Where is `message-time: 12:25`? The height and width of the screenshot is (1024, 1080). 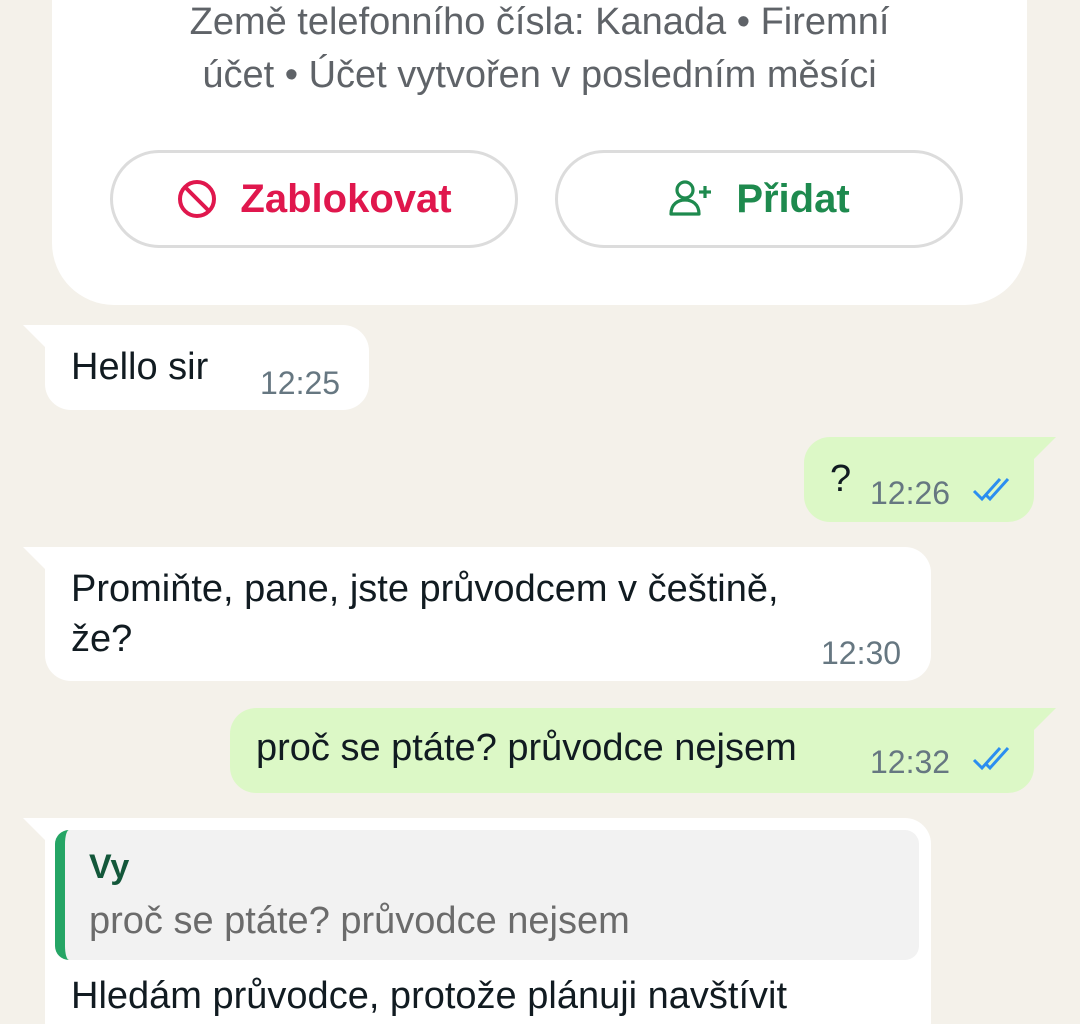
message-time: 12:25 is located at coordinates (300, 383).